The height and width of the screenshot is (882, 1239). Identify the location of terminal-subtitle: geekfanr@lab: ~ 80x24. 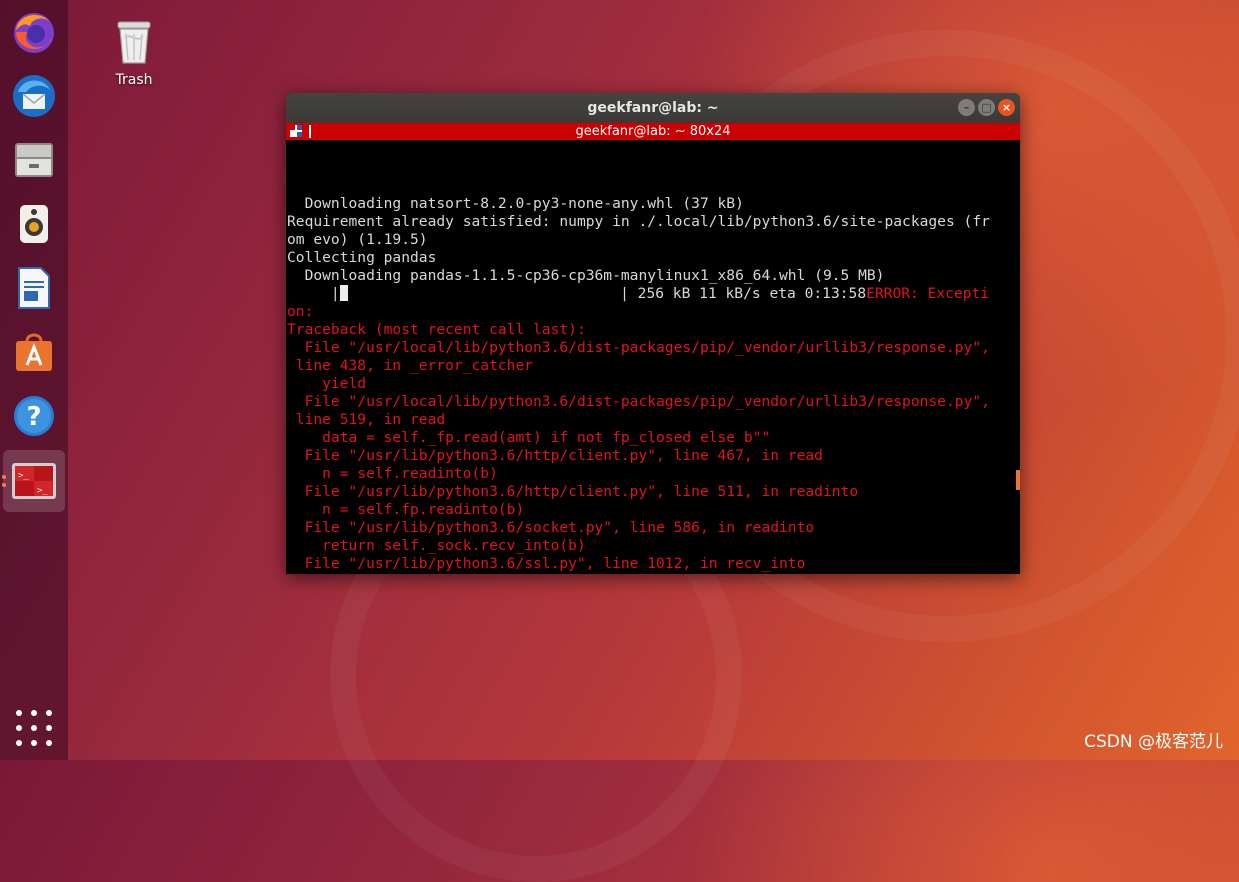
(653, 131).